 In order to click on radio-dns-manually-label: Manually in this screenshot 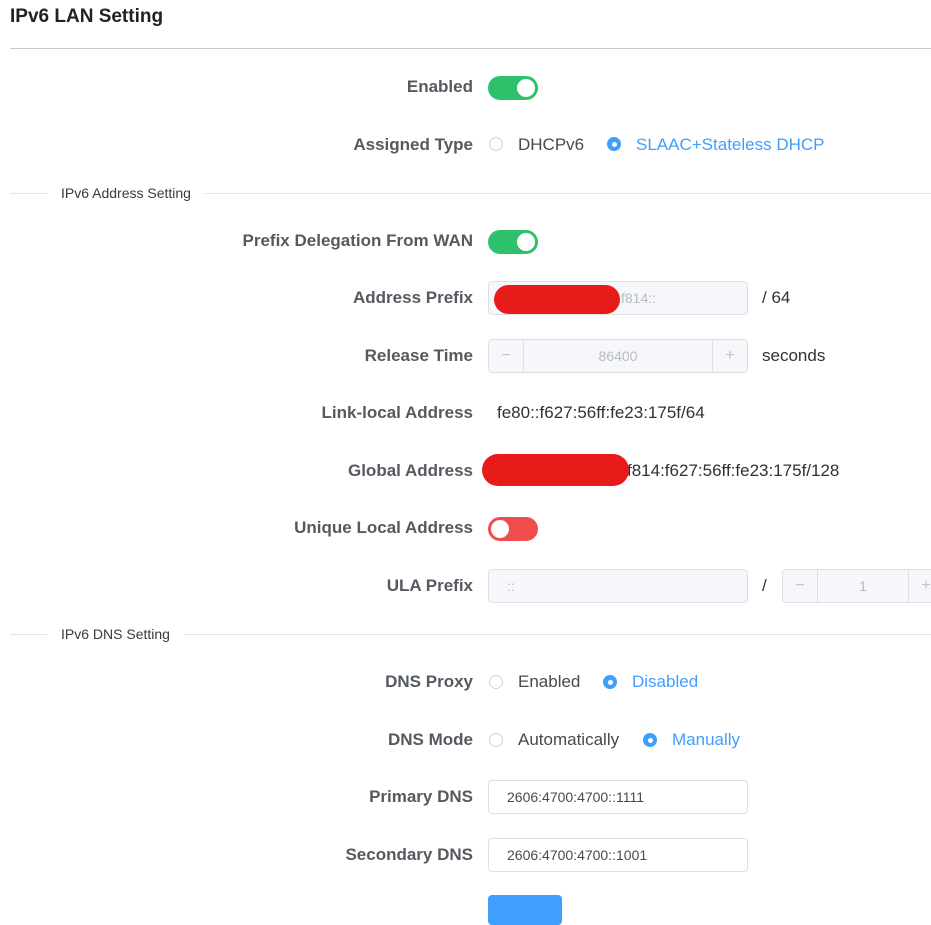, I will do `click(706, 740)`.